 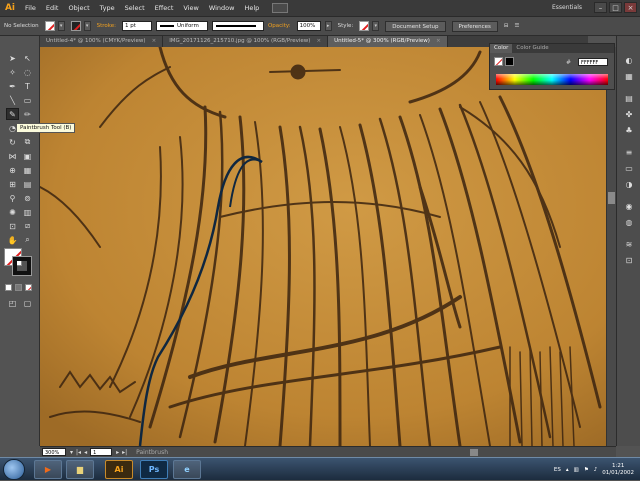 What do you see at coordinates (629, 98) in the screenshot?
I see `swatches-icon: ▤` at bounding box center [629, 98].